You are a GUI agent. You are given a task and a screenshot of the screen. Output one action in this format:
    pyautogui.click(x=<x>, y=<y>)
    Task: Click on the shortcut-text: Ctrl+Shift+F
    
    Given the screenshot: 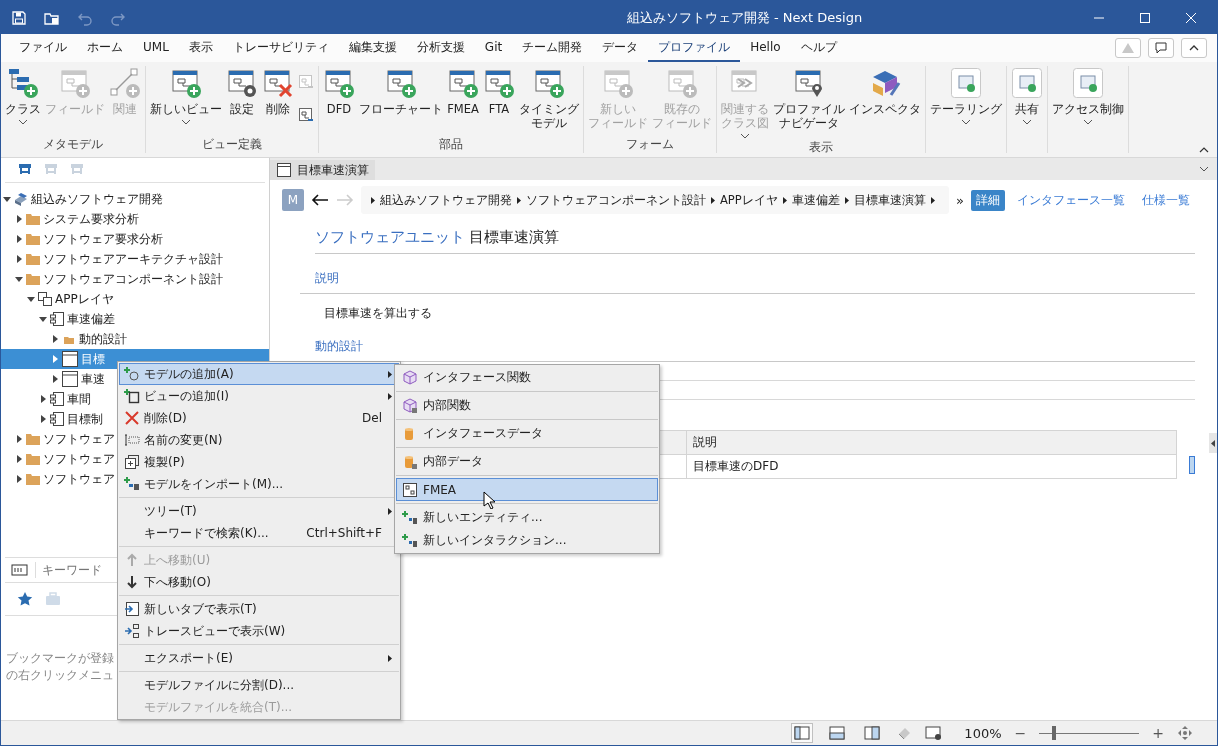 What is the action you would take?
    pyautogui.click(x=344, y=533)
    